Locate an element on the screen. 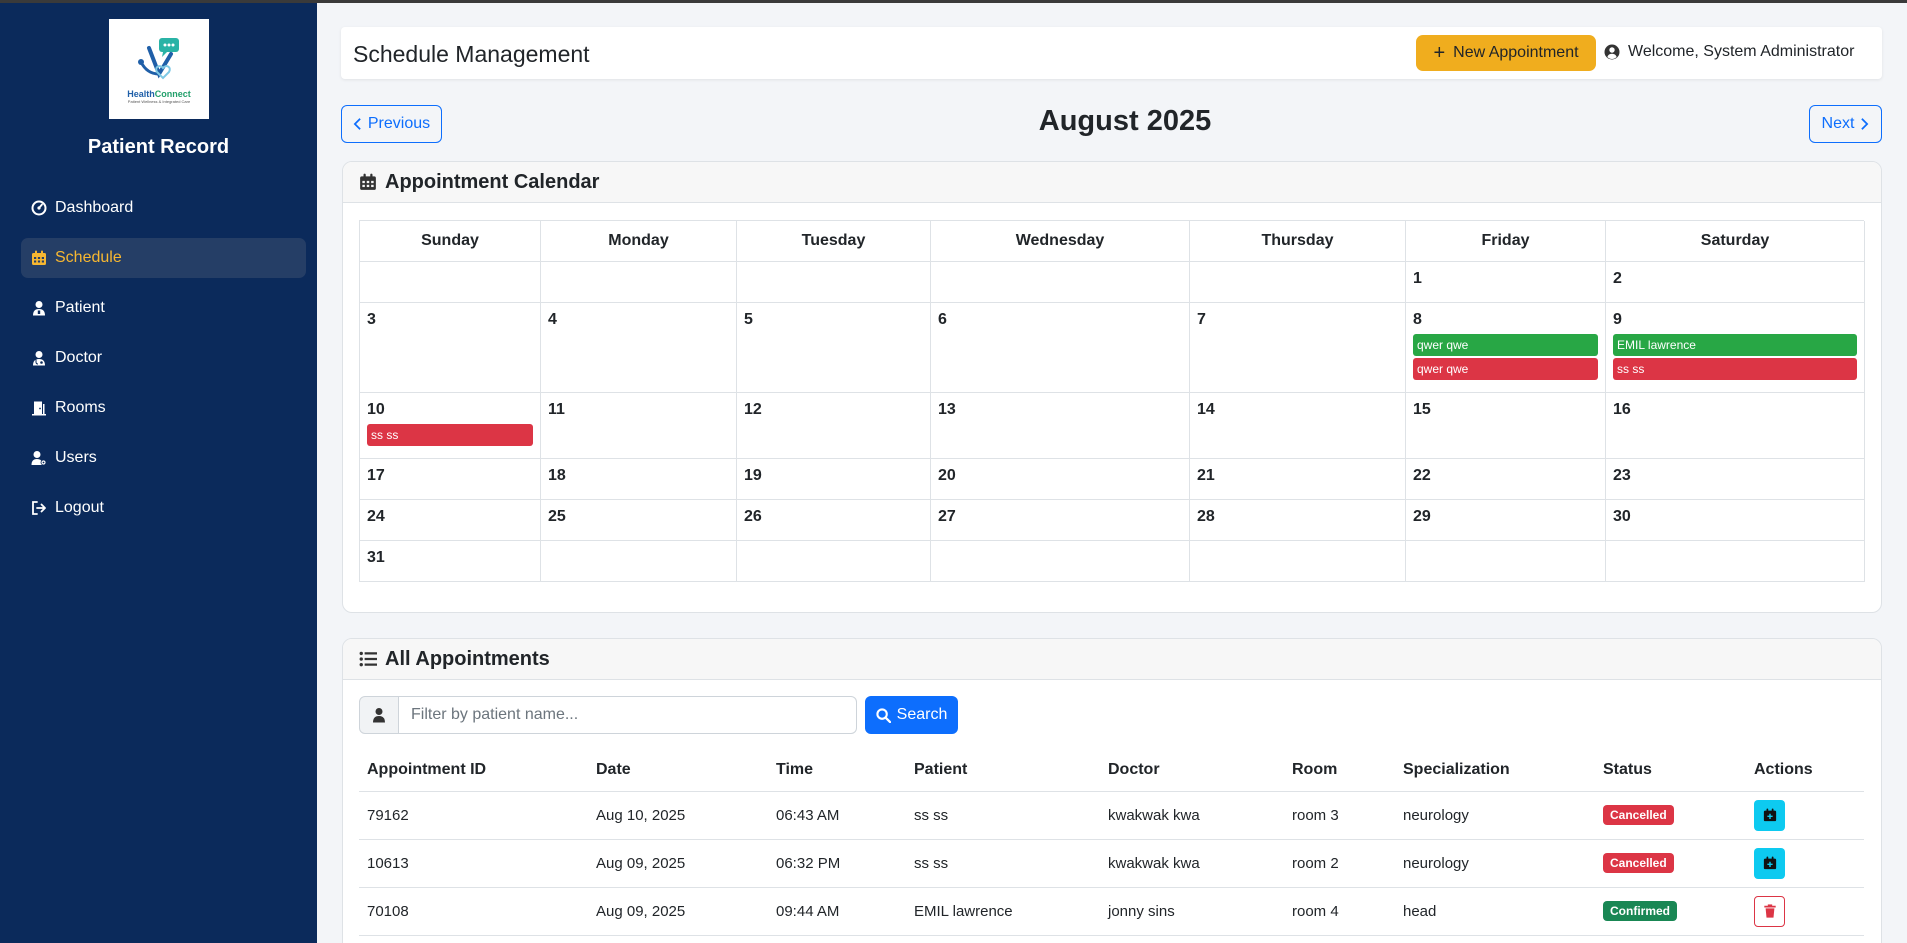  calendar-day-28: 28 is located at coordinates (1297, 519).